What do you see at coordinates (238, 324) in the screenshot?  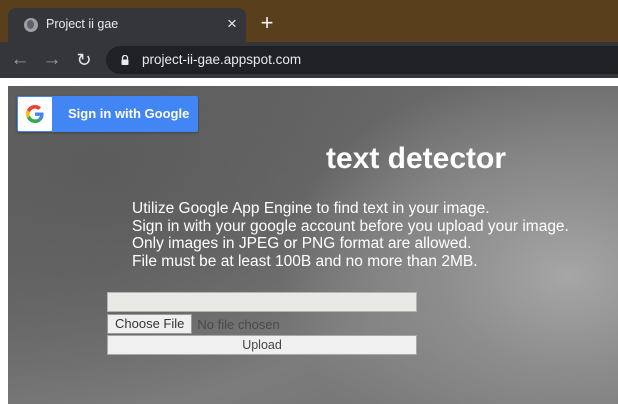 I see `no-file-label: No file chosen` at bounding box center [238, 324].